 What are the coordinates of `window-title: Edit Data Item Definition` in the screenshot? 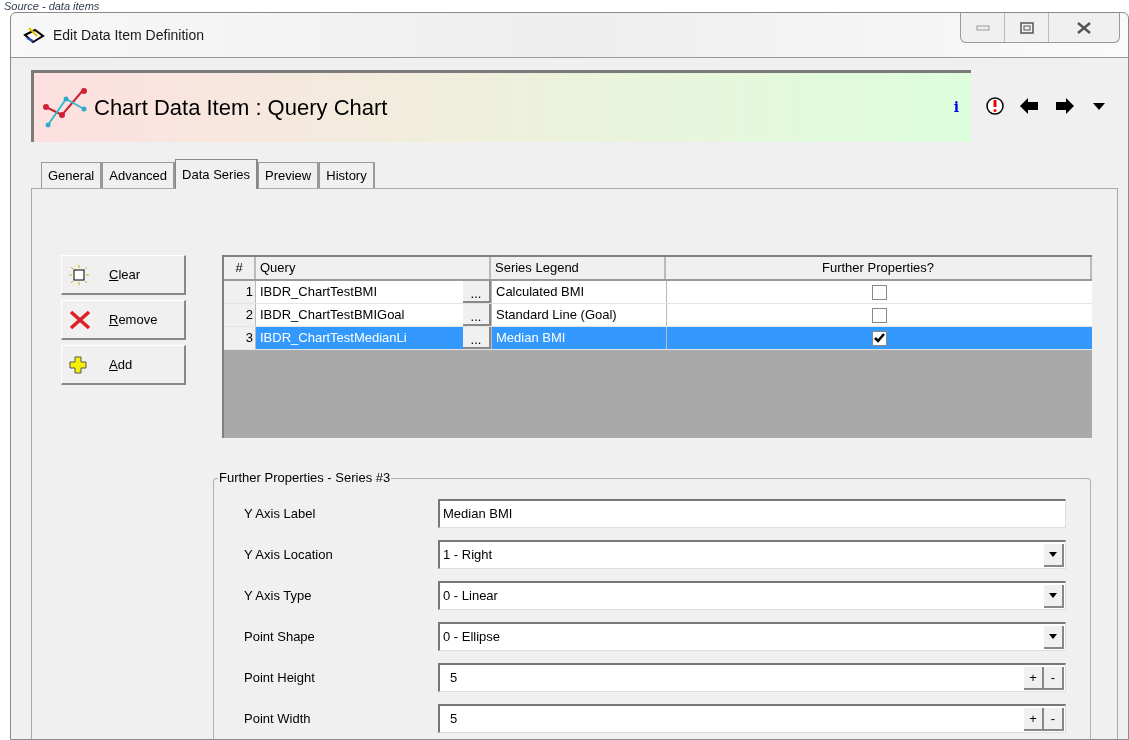 It's located at (128, 35).